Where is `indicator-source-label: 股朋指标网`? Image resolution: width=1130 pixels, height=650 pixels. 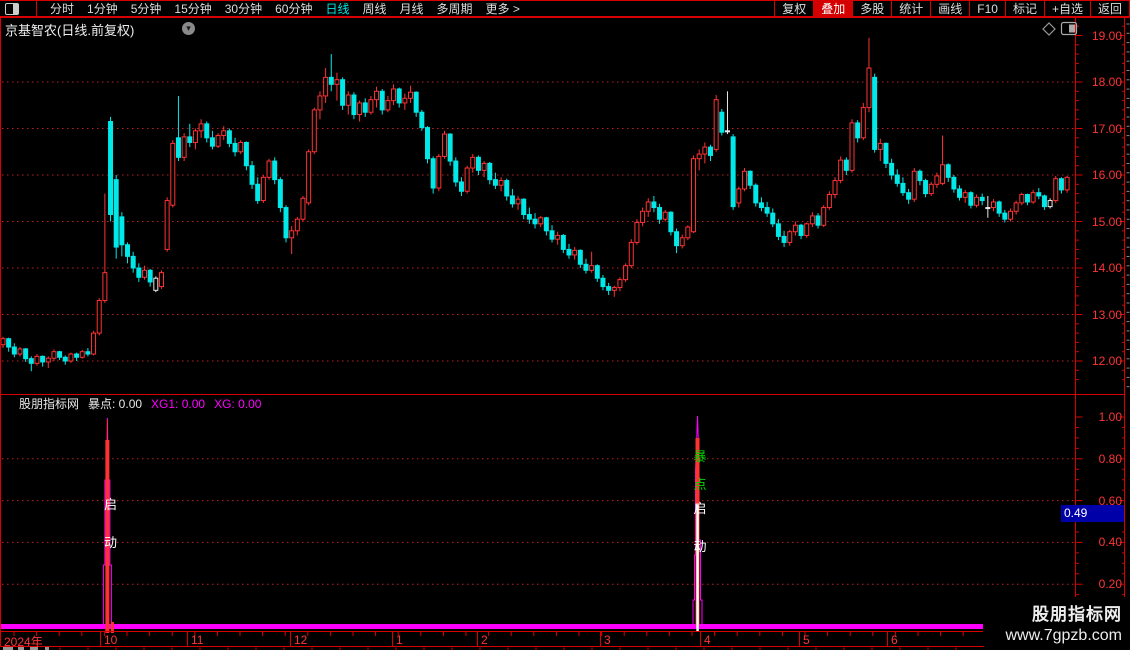
indicator-source-label: 股朋指标网 is located at coordinates (49, 404).